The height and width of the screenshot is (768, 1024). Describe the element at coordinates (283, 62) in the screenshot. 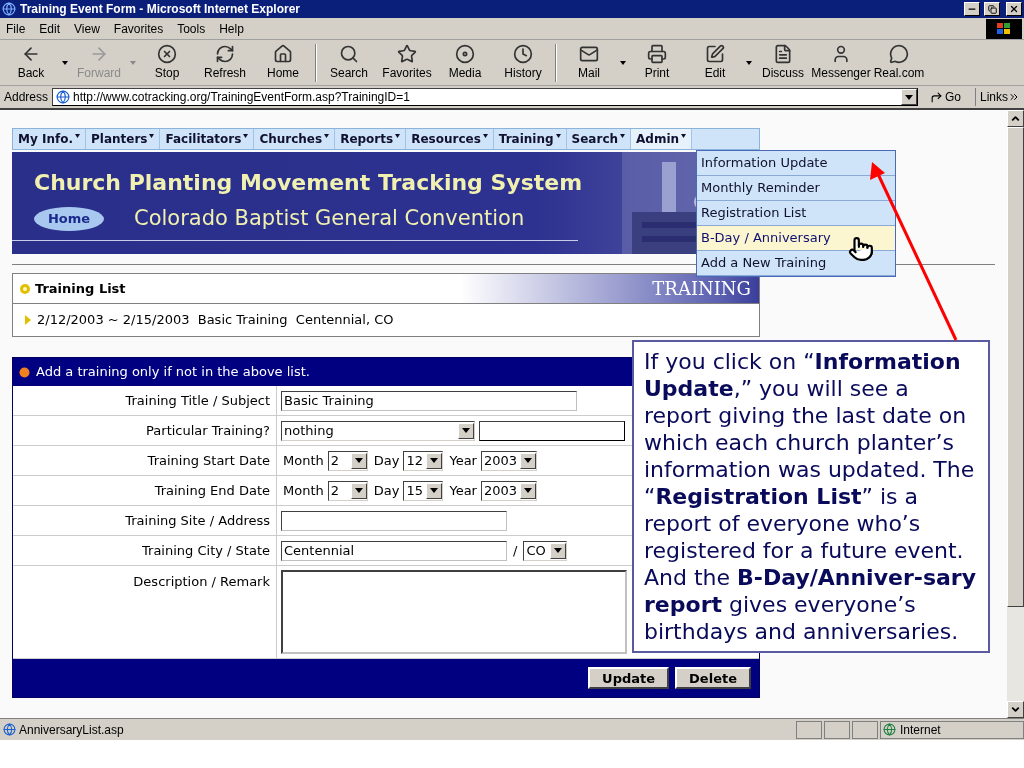

I see `toolbar-button: Home` at that location.